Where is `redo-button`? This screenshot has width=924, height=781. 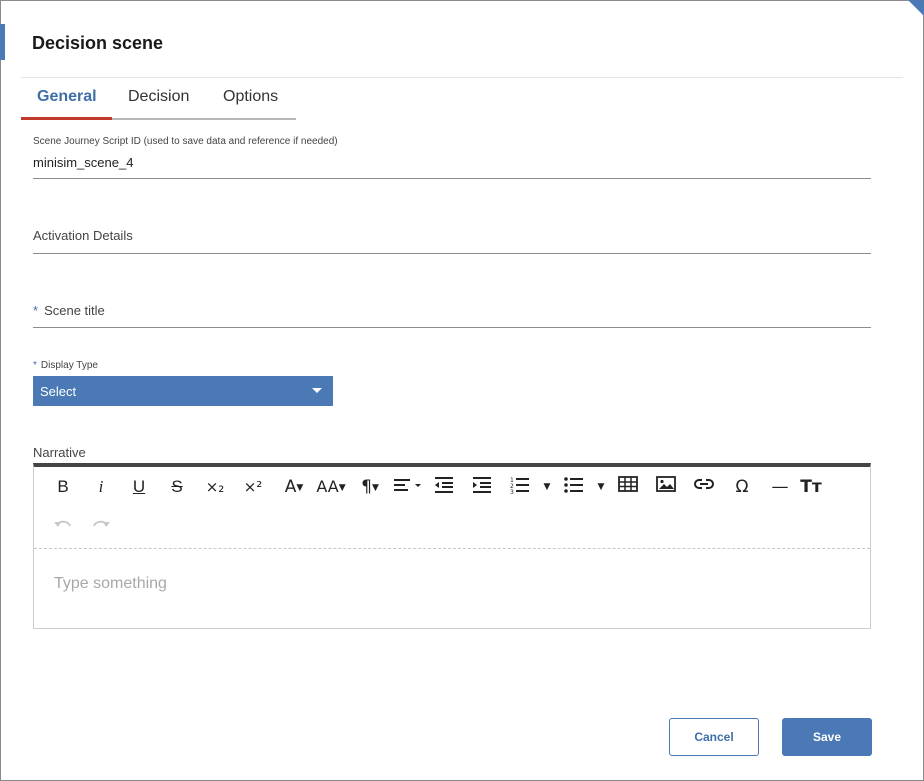
redo-button is located at coordinates (101, 527).